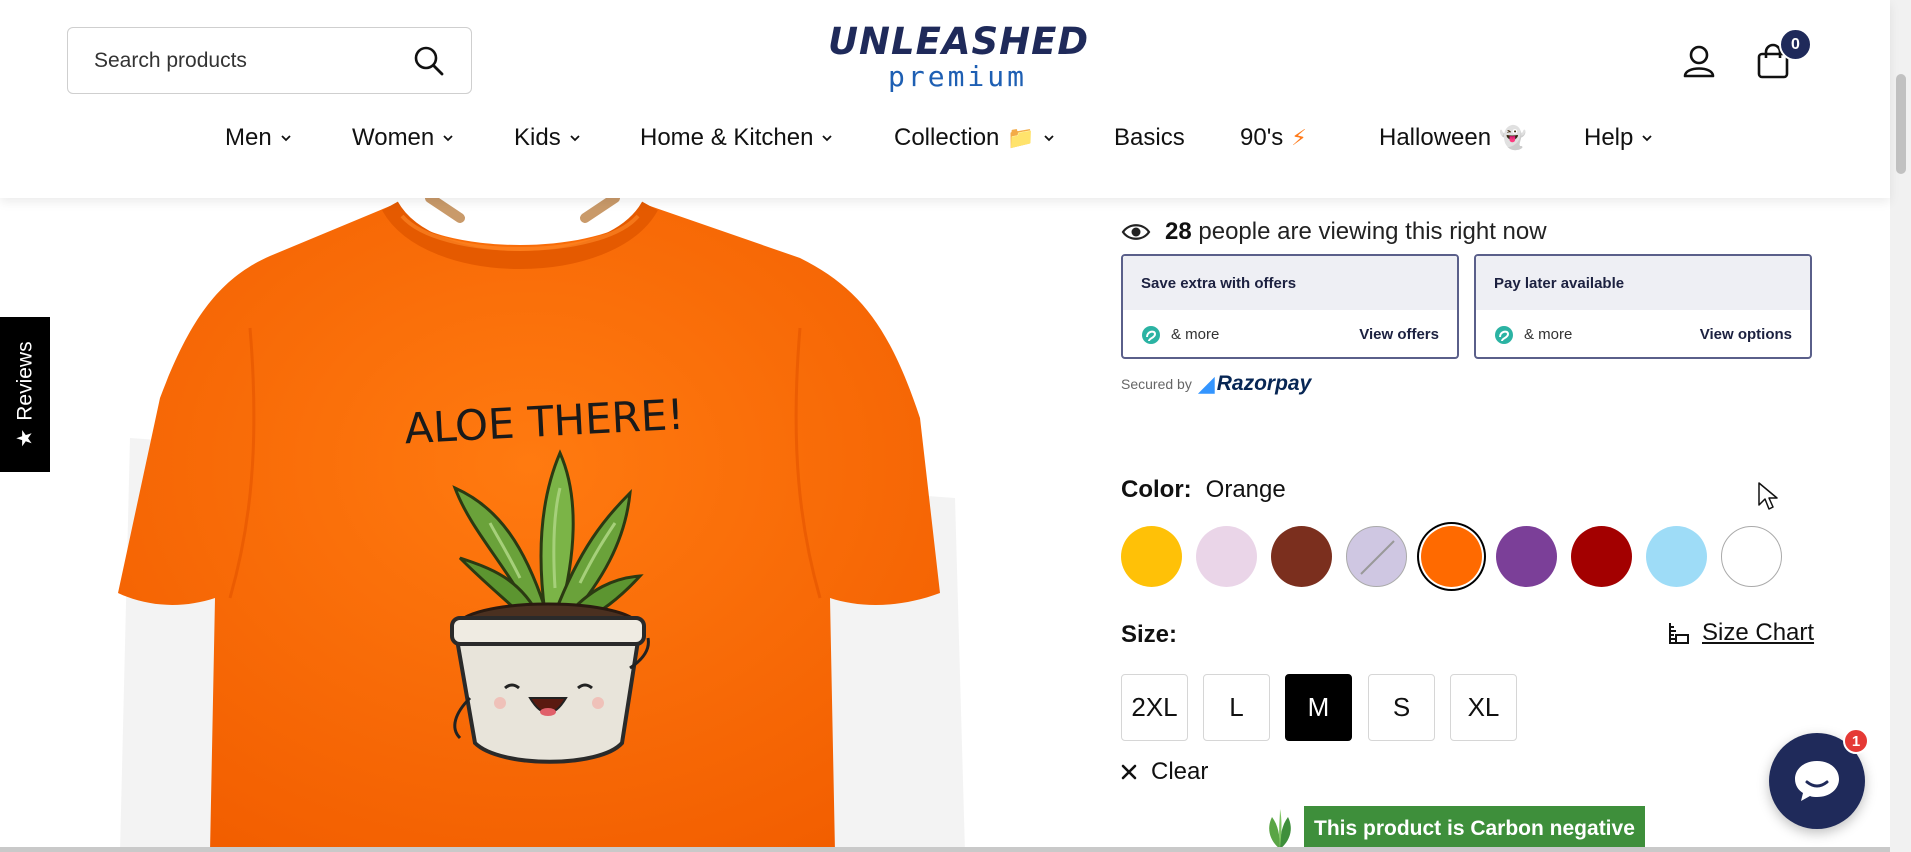 This screenshot has height=852, width=1911. I want to click on reviews-side-tab: ★ Reviews, so click(25, 394).